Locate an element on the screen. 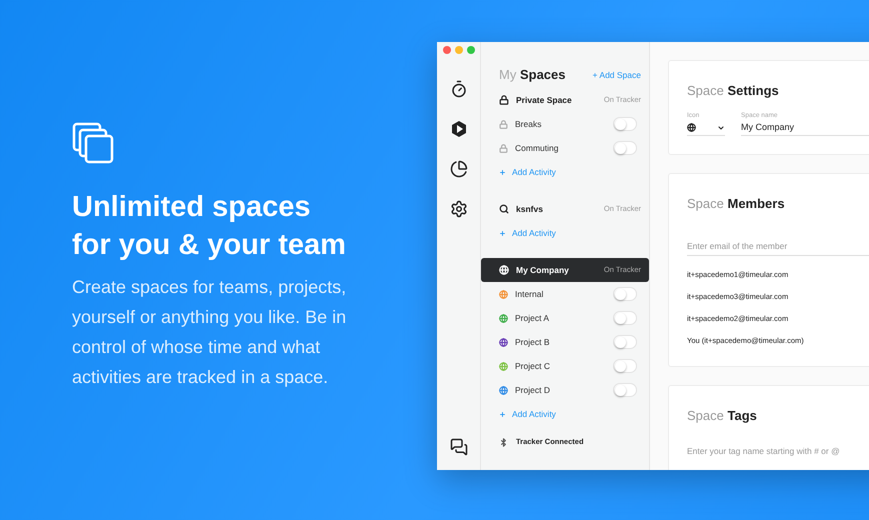  pie-chart-icon is located at coordinates (459, 169).